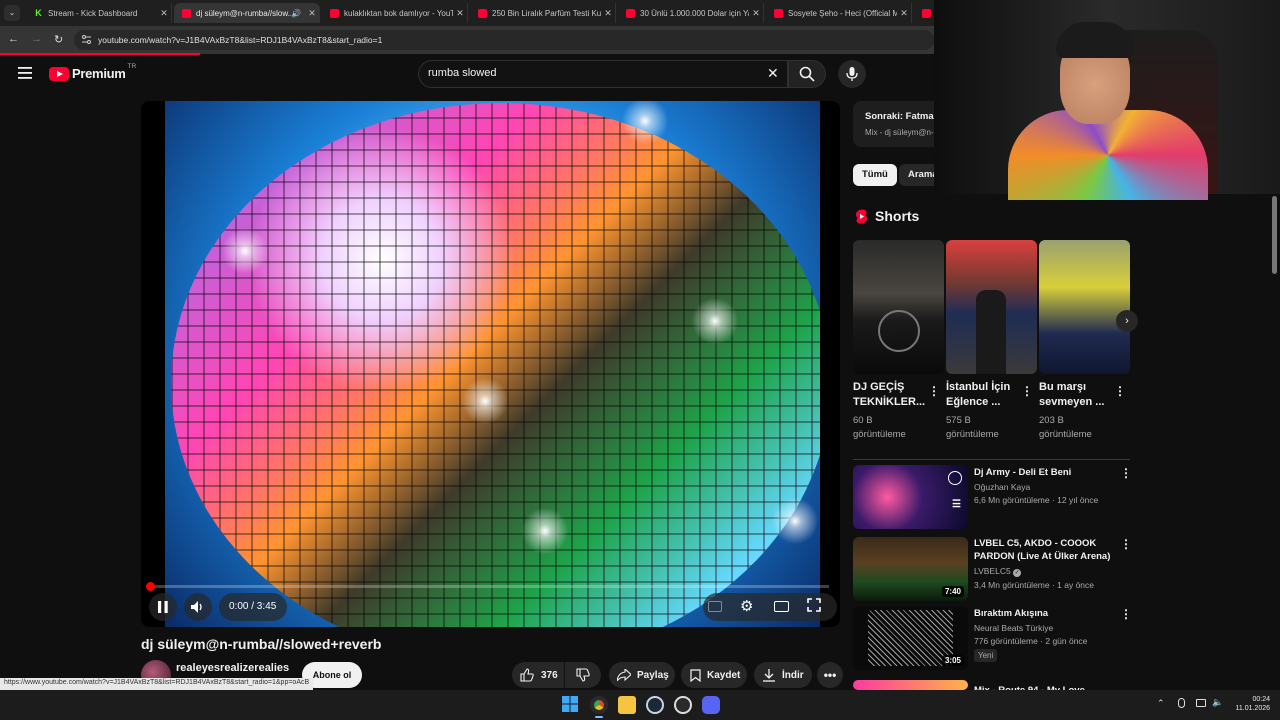 Image resolution: width=1280 pixels, height=720 pixels. What do you see at coordinates (956, 504) in the screenshot?
I see `add-to-queue-icon: ☰` at bounding box center [956, 504].